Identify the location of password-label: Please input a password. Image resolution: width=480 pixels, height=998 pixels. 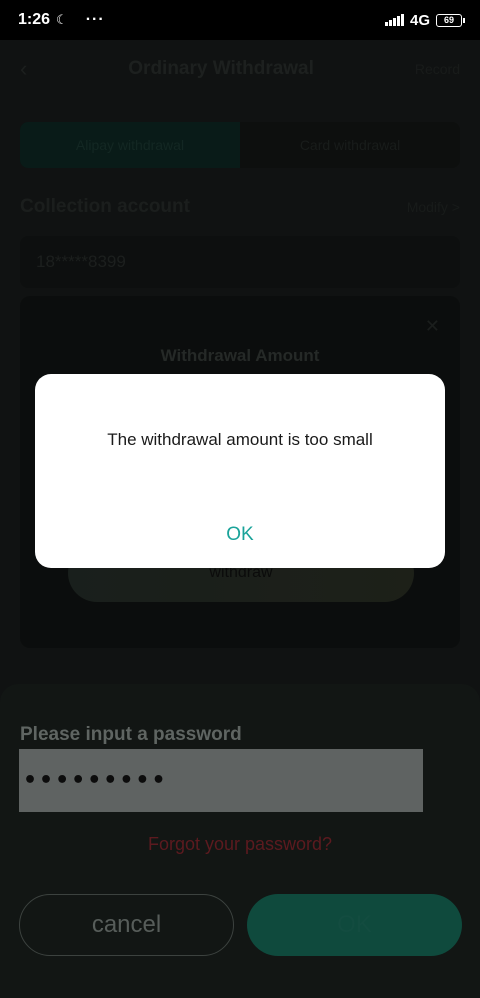
(131, 734).